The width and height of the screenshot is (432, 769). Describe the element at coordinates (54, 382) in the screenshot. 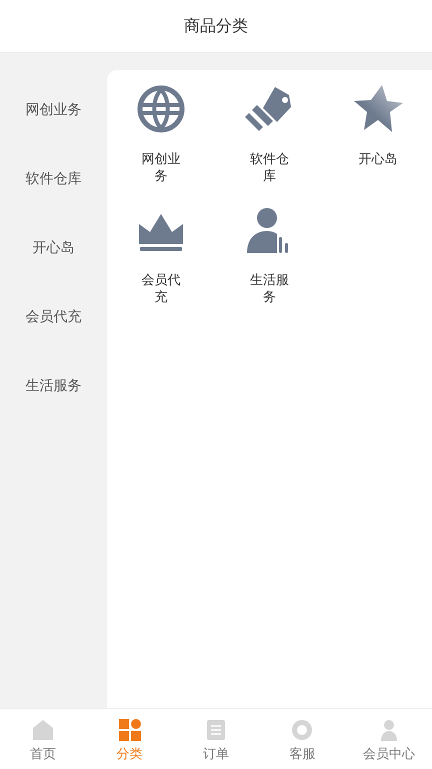

I see `sidebar-item: 生活服务` at that location.